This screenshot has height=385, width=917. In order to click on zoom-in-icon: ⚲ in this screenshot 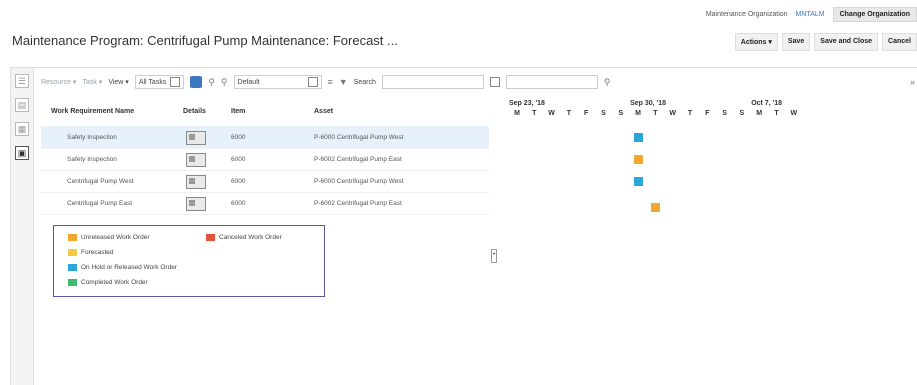, I will do `click(211, 82)`.